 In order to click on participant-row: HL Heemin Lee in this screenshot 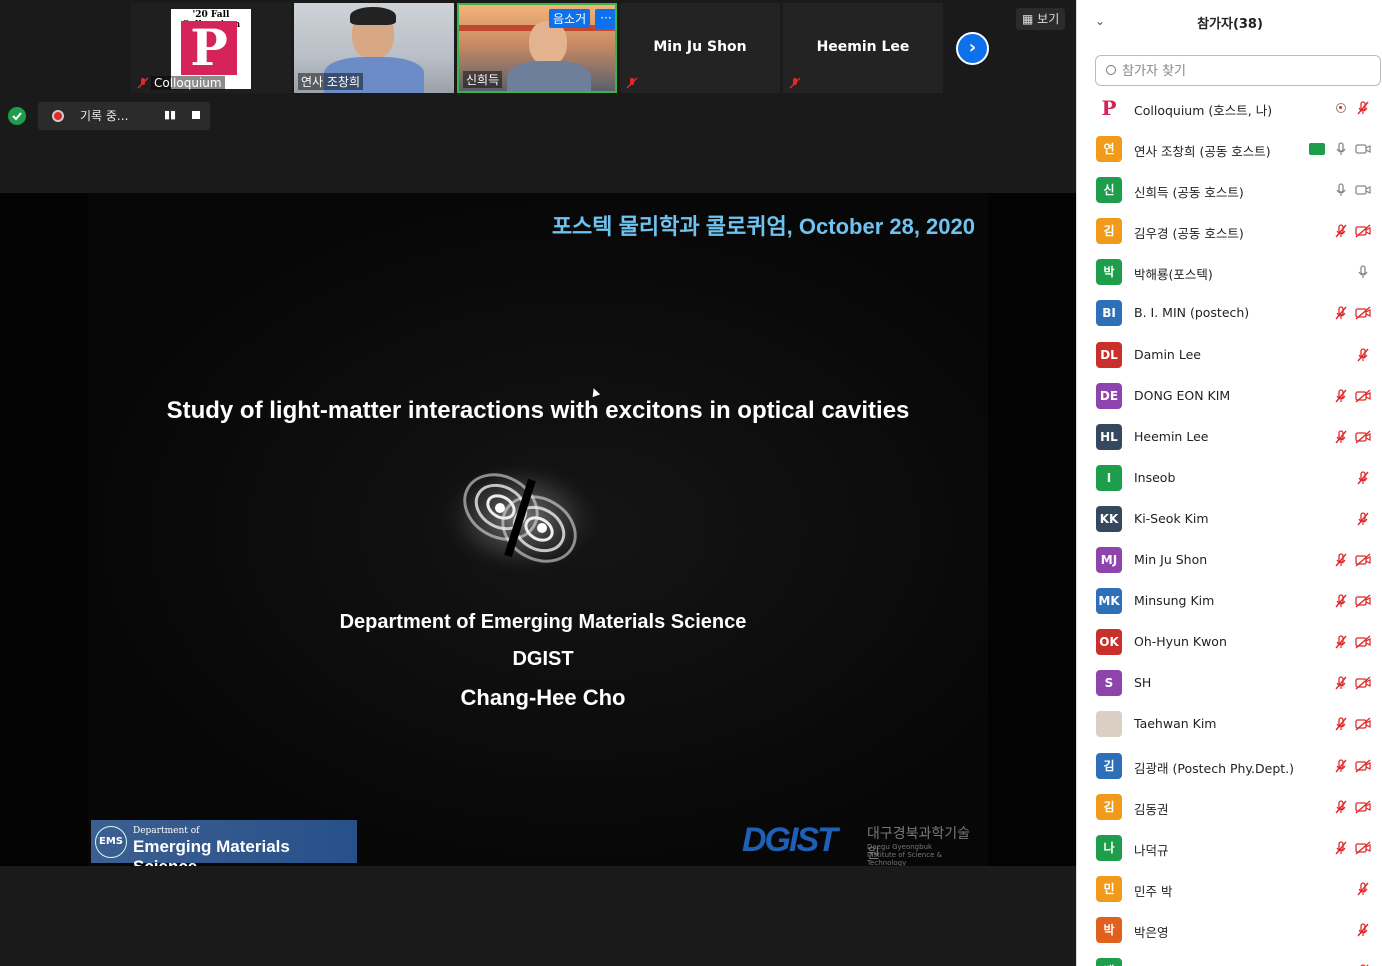, I will do `click(1229, 437)`.